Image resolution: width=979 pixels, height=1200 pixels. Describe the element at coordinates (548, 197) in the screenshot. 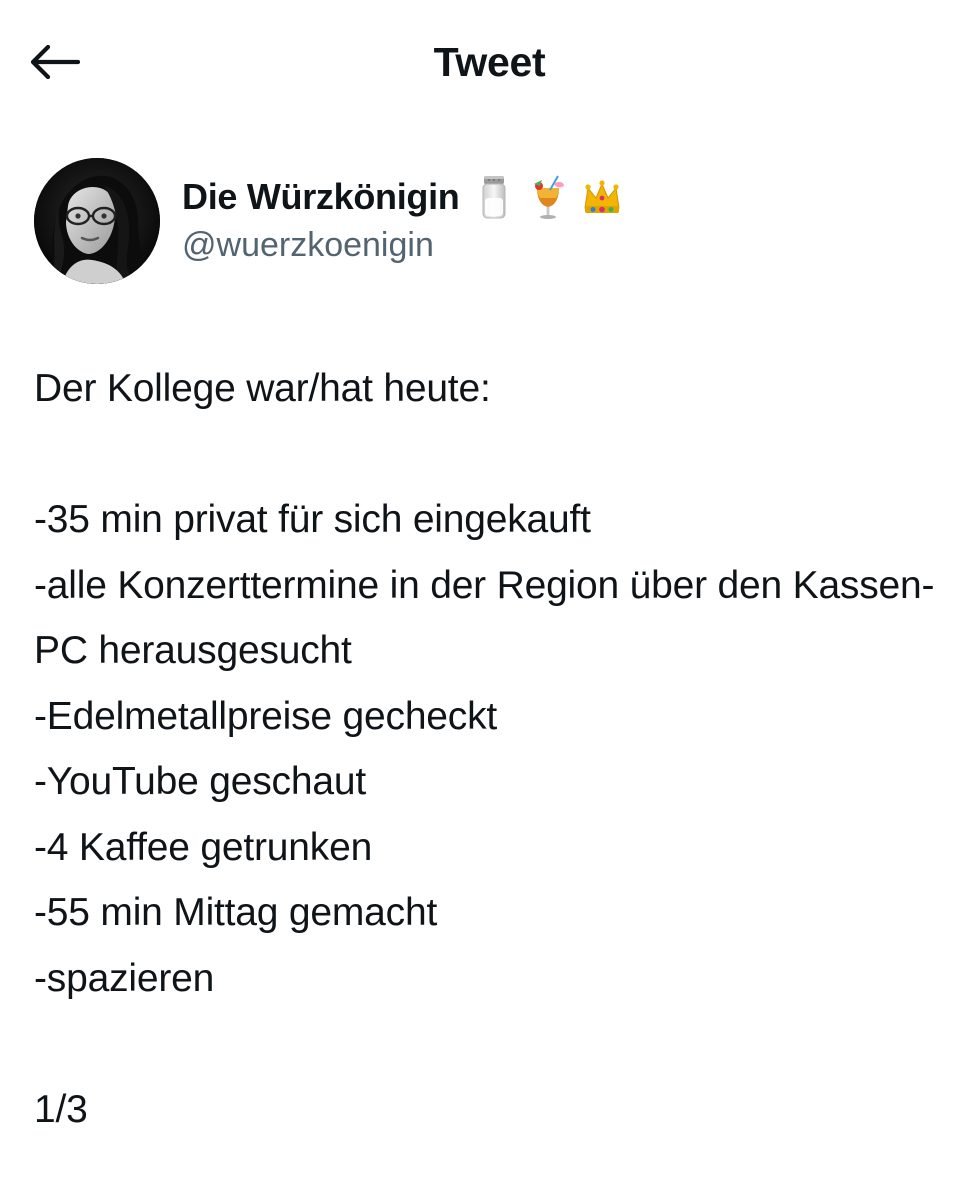

I see `tropical-drink-icon` at that location.